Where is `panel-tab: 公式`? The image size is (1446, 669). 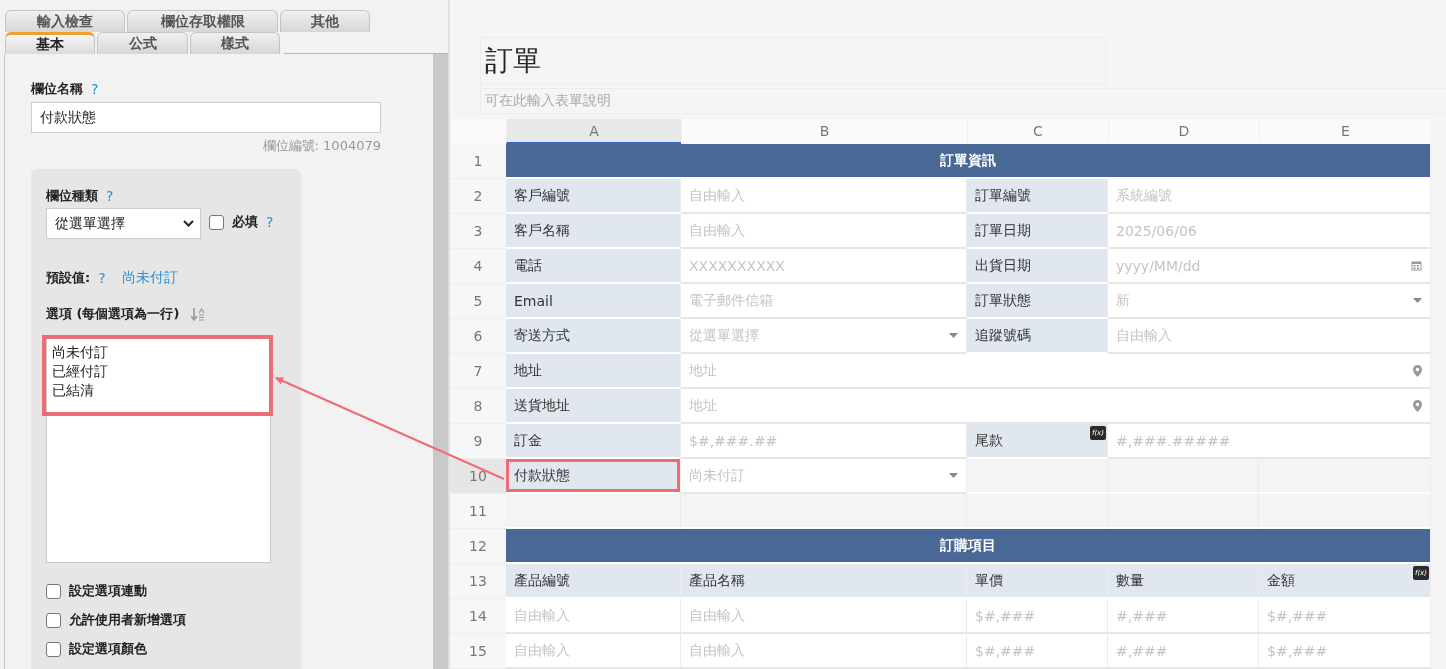 panel-tab: 公式 is located at coordinates (142, 43).